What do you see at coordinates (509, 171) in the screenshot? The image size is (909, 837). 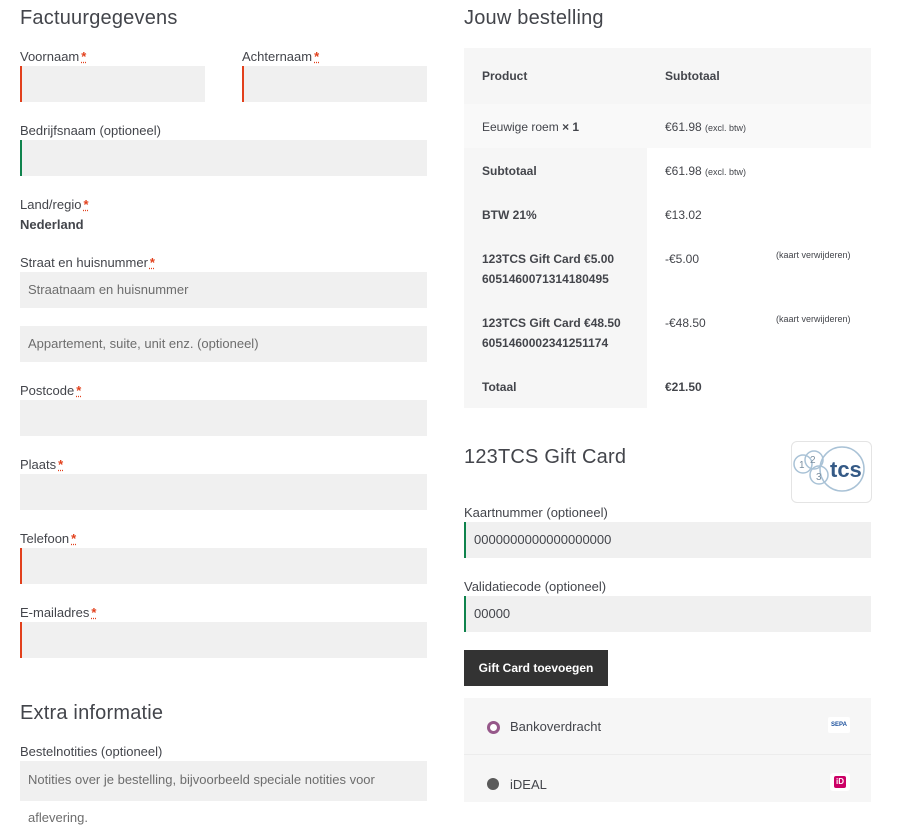 I see `subtotal-label: Subtotaal` at bounding box center [509, 171].